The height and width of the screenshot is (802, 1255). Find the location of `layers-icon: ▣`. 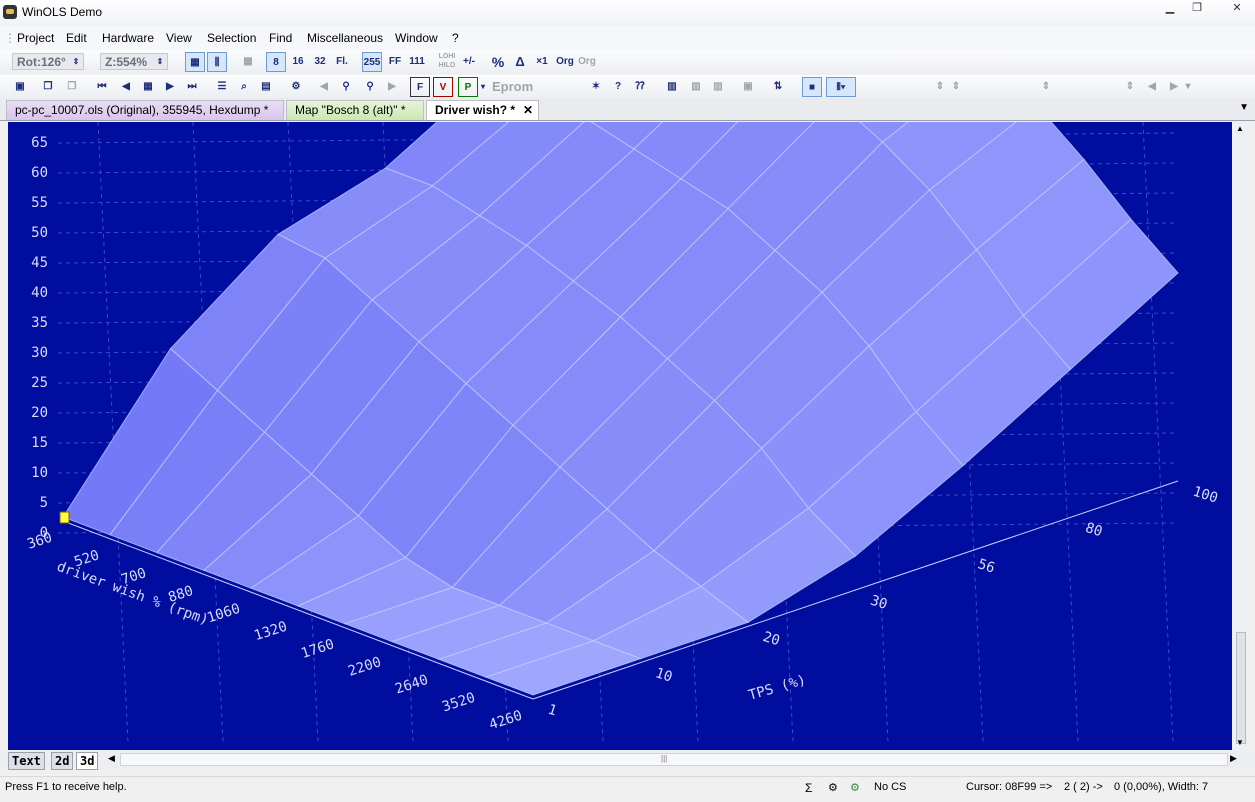

layers-icon: ▣ is located at coordinates (748, 87).